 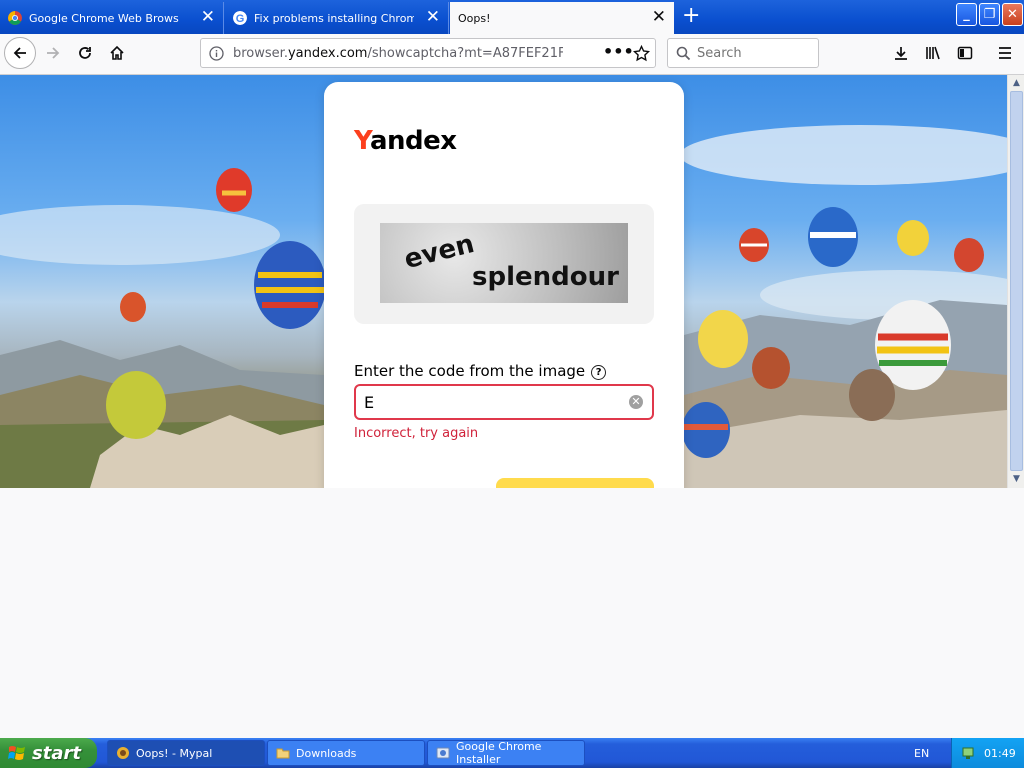 I want to click on taskbar-item-downloads: Downloads, so click(x=346, y=753).